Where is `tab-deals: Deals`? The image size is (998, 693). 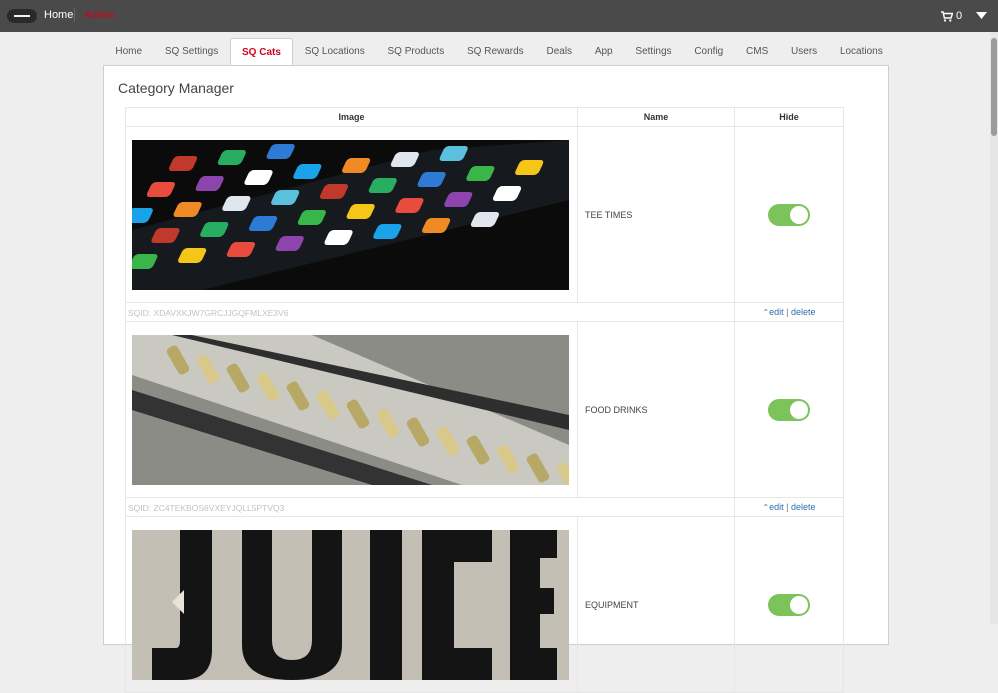 tab-deals: Deals is located at coordinates (559, 51).